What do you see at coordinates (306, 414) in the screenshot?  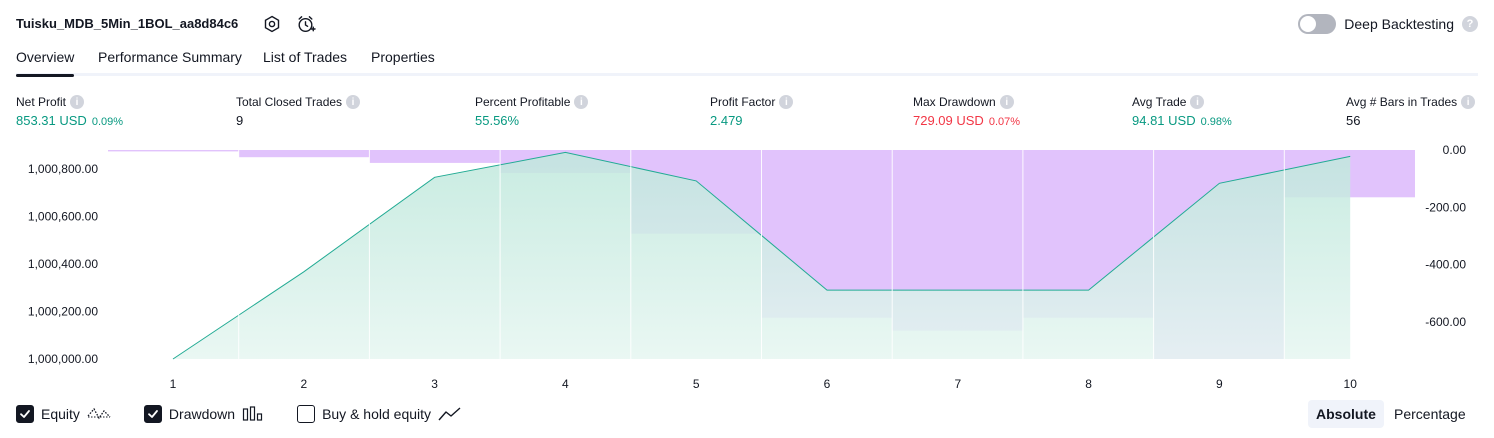 I see `buy-hold-checkbox` at bounding box center [306, 414].